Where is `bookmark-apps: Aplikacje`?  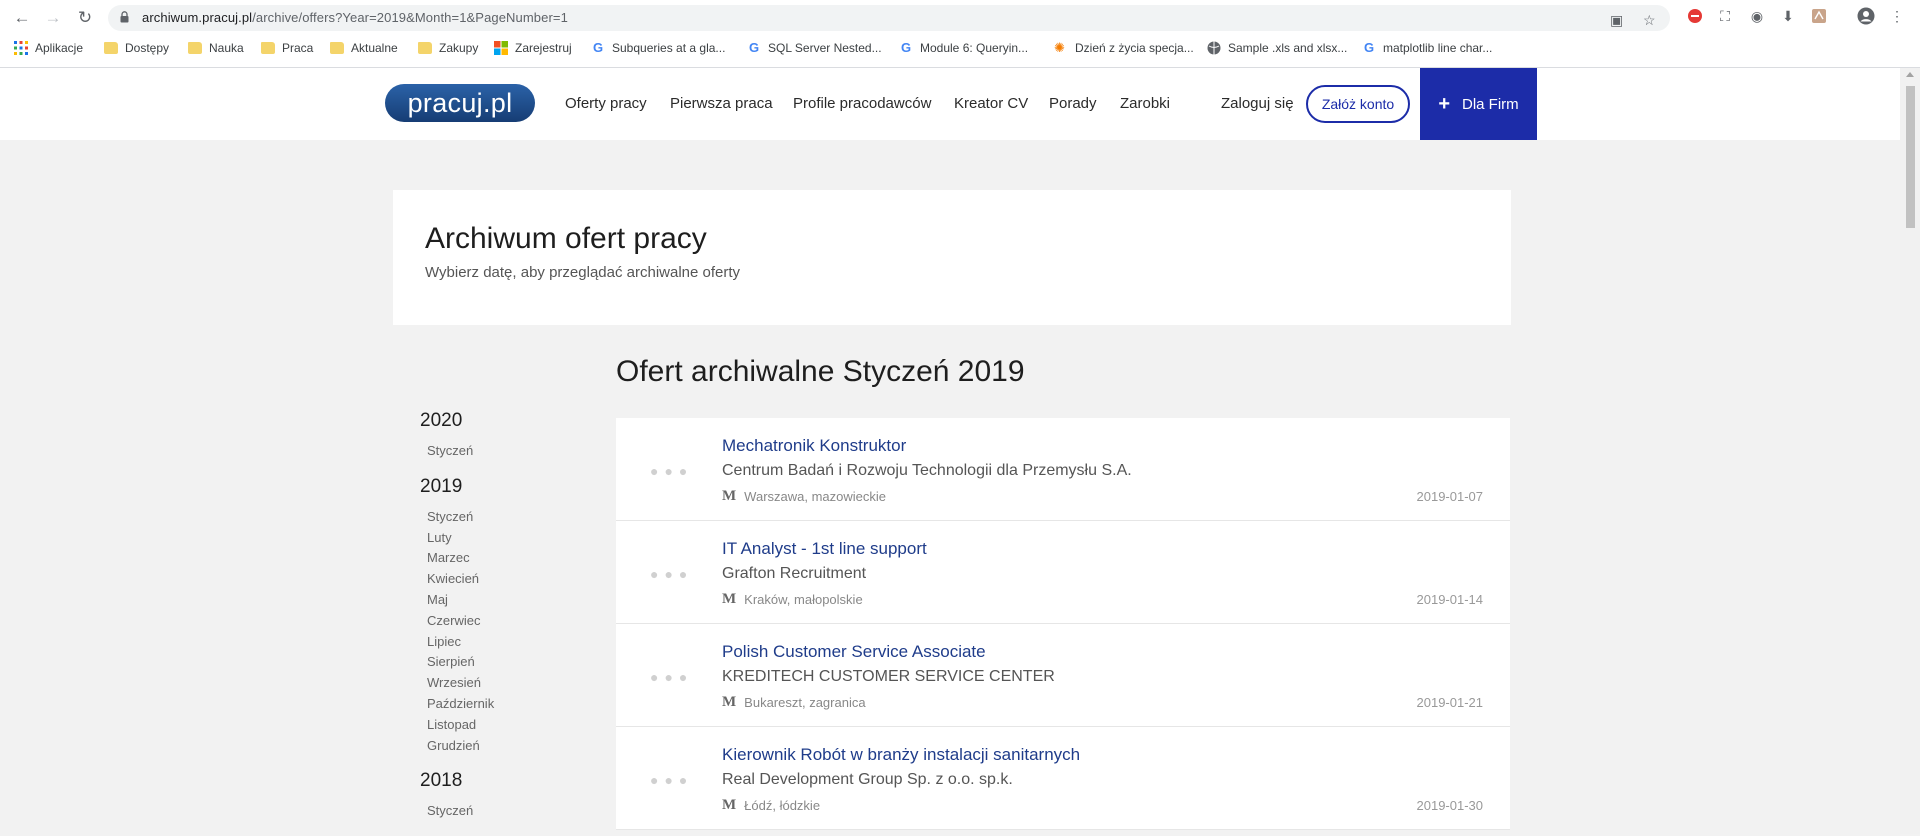 bookmark-apps: Aplikacje is located at coordinates (48, 48).